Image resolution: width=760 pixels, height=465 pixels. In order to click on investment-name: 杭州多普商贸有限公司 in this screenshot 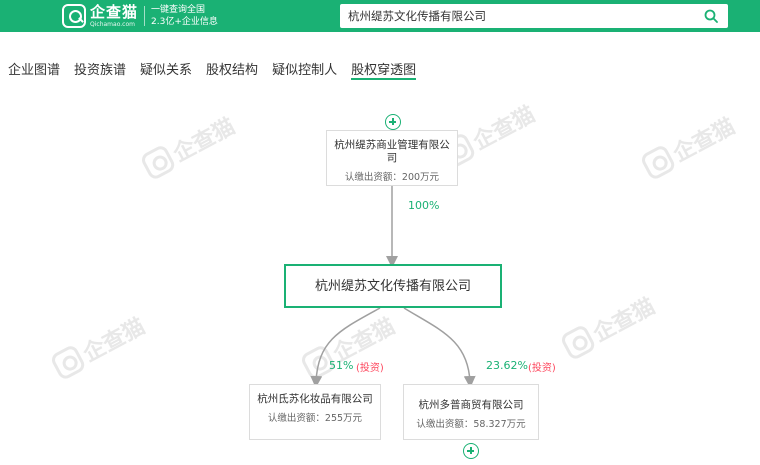, I will do `click(471, 405)`.